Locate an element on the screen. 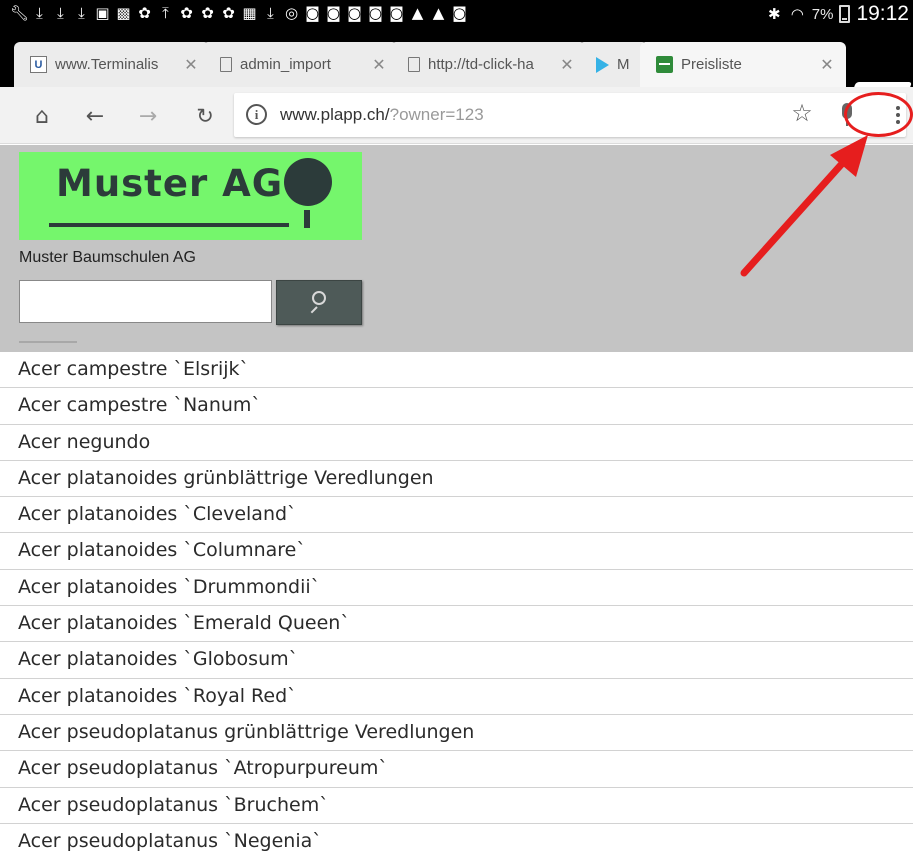  app-icon: ▩ is located at coordinates (123, 13).